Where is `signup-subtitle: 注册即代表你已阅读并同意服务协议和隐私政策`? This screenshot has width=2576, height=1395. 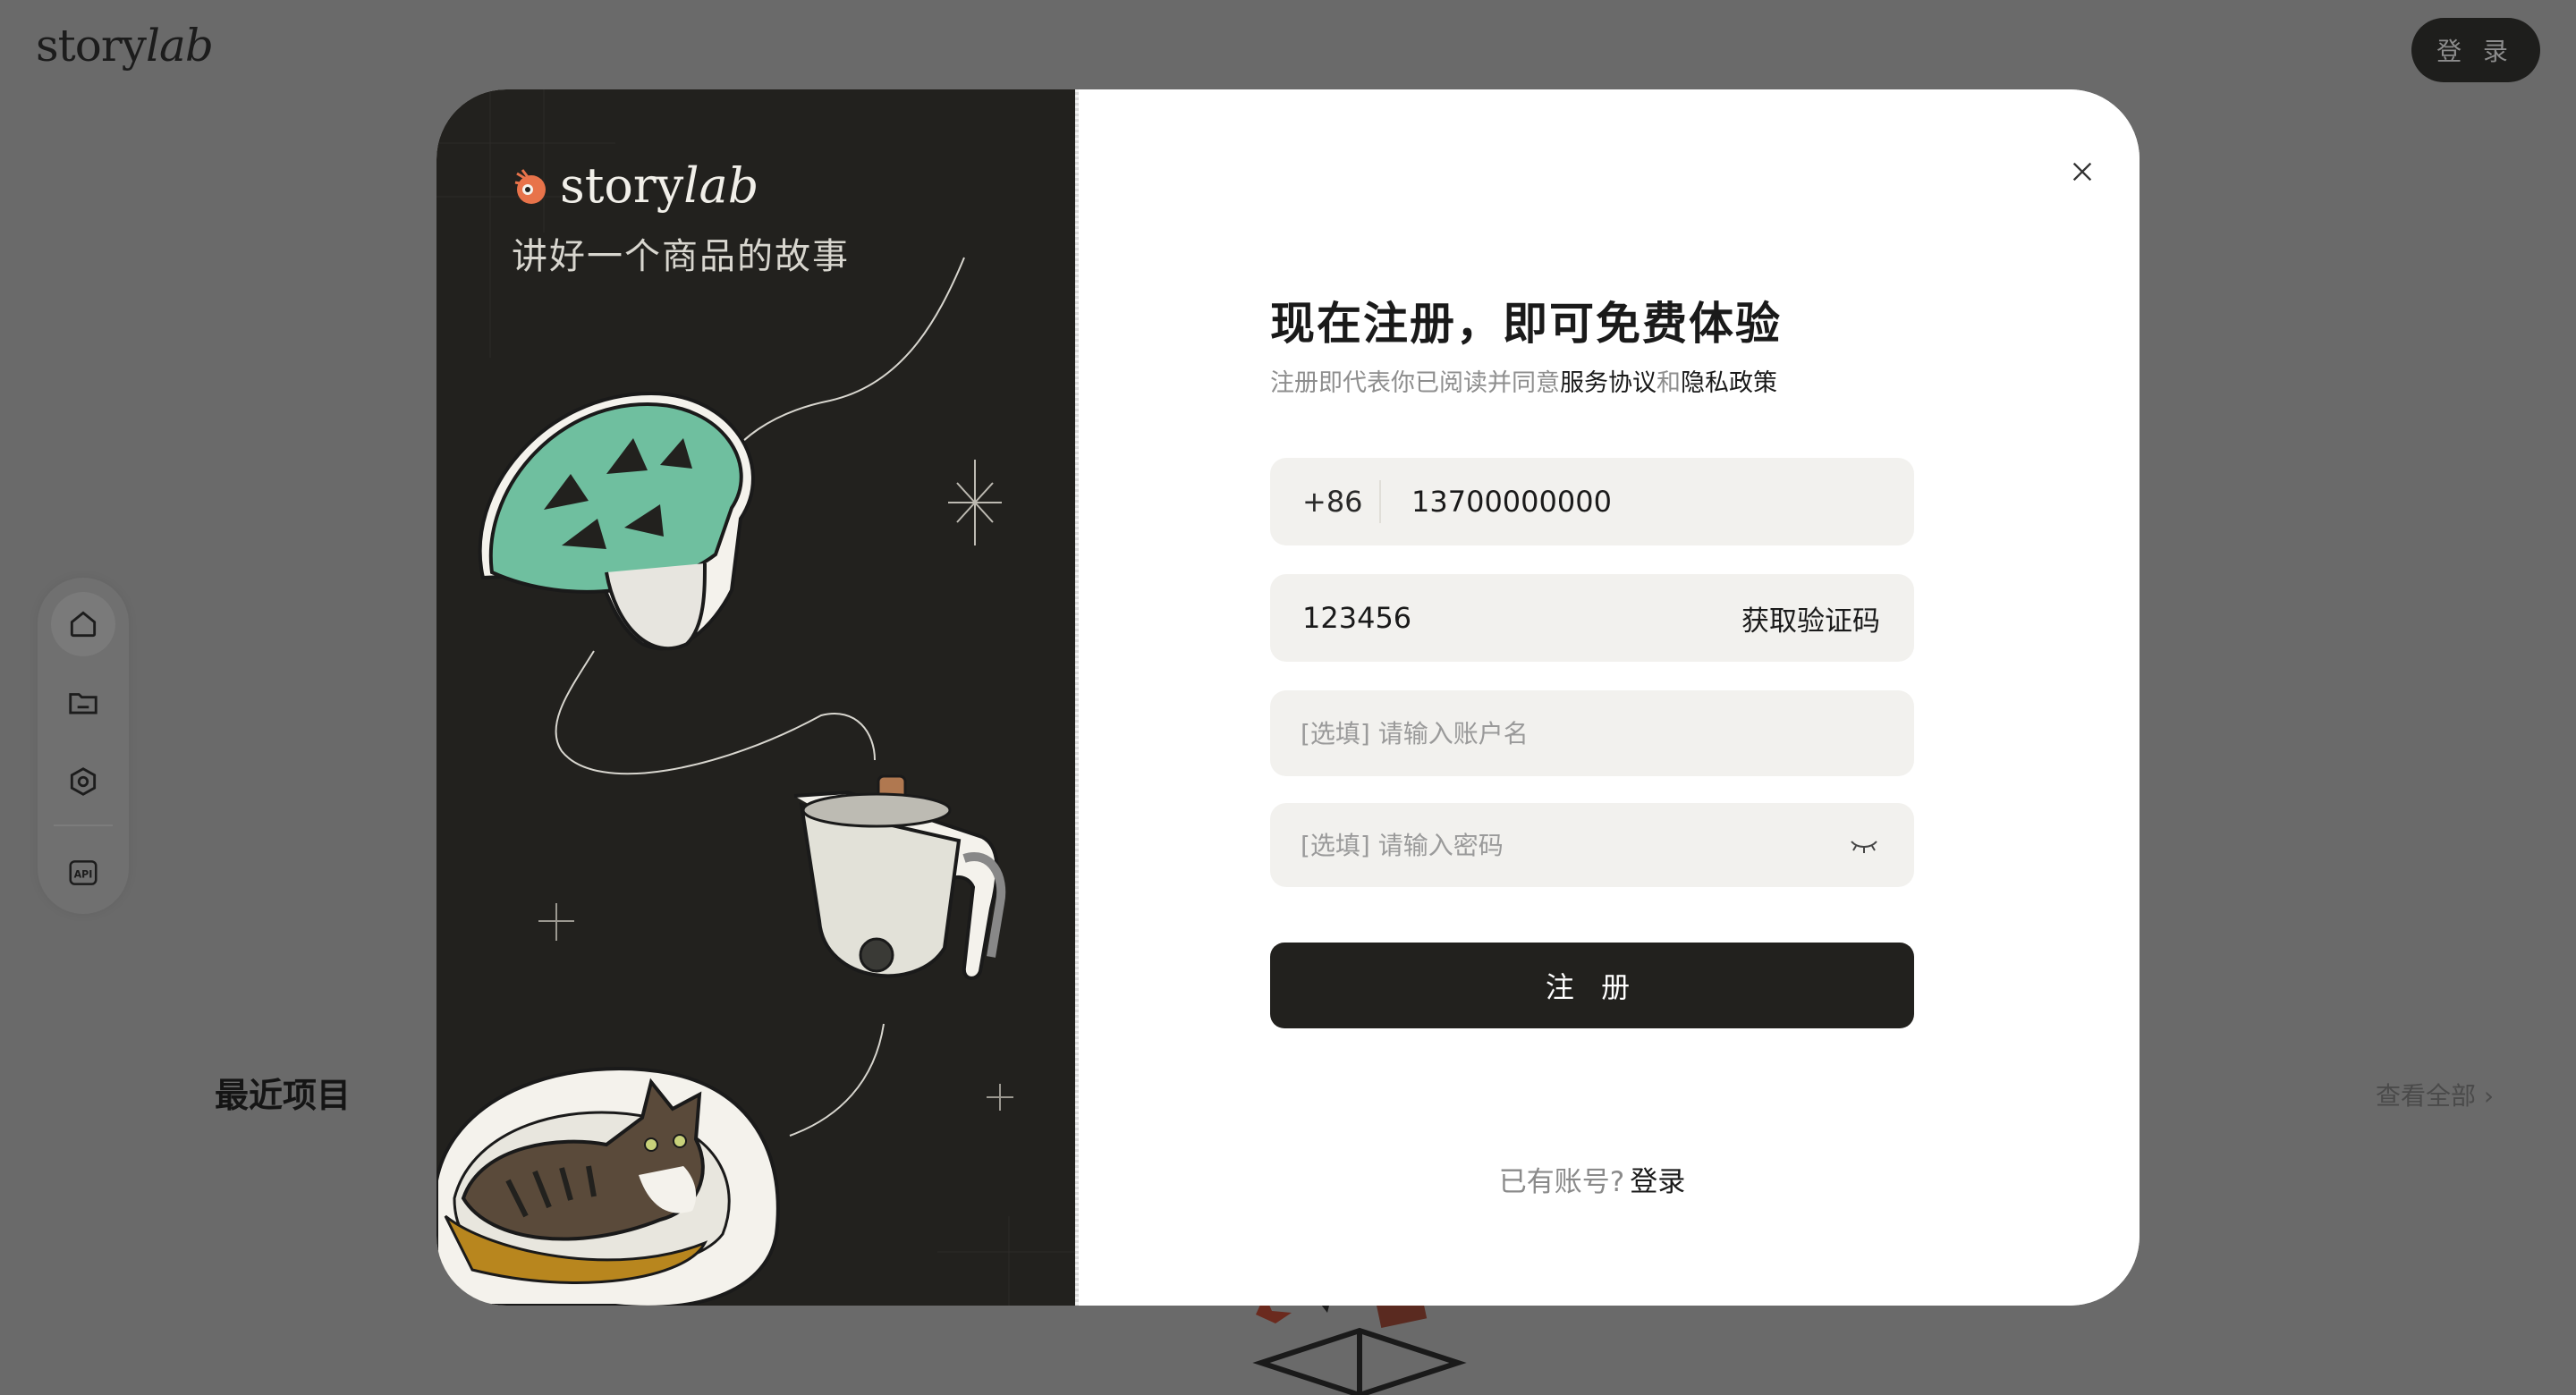 signup-subtitle: 注册即代表你已阅读并同意服务协议和隐私政策 is located at coordinates (1523, 380).